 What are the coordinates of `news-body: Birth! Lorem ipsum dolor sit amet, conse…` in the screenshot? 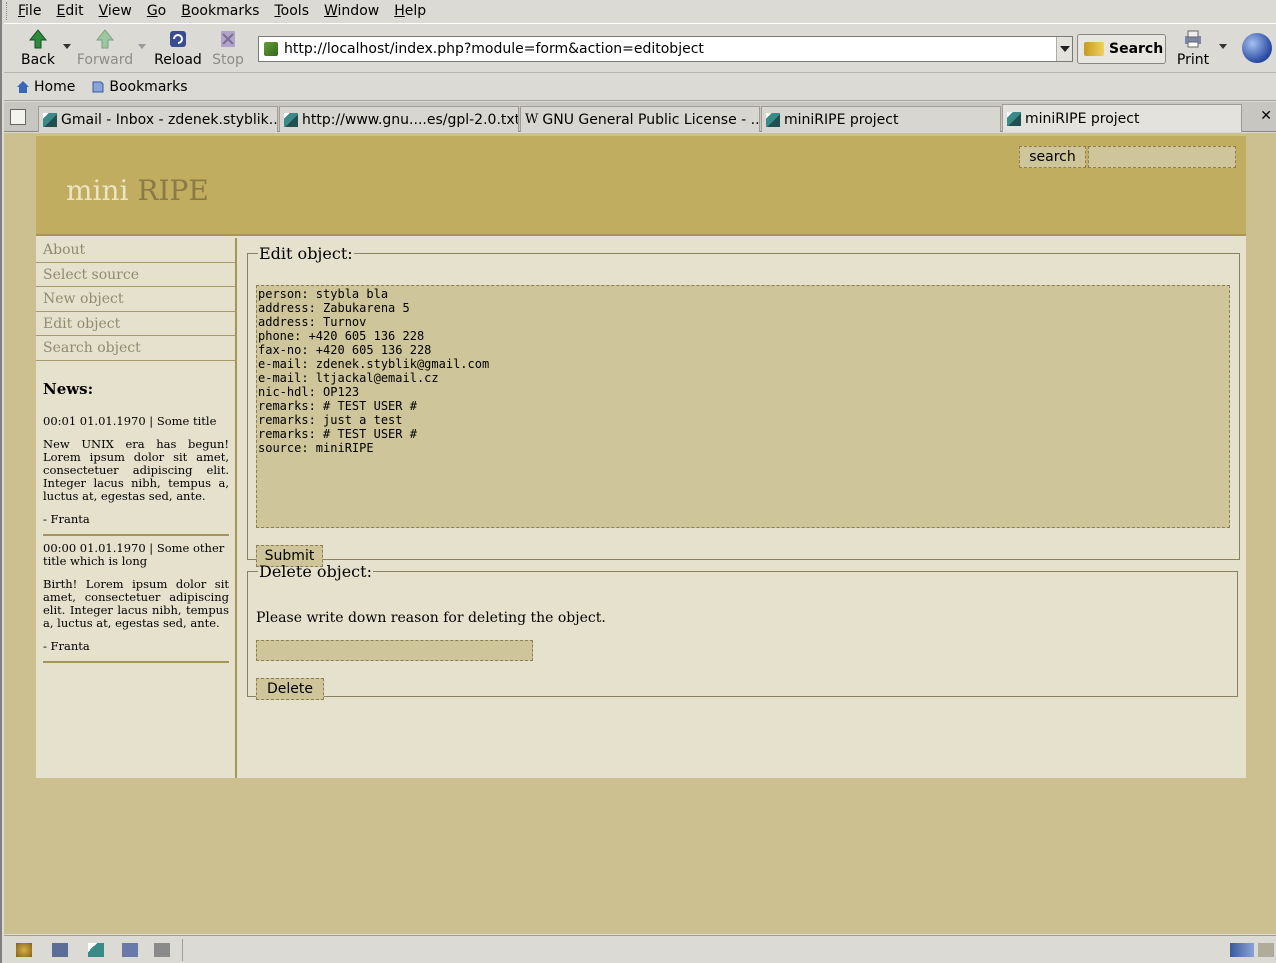 It's located at (136, 603).